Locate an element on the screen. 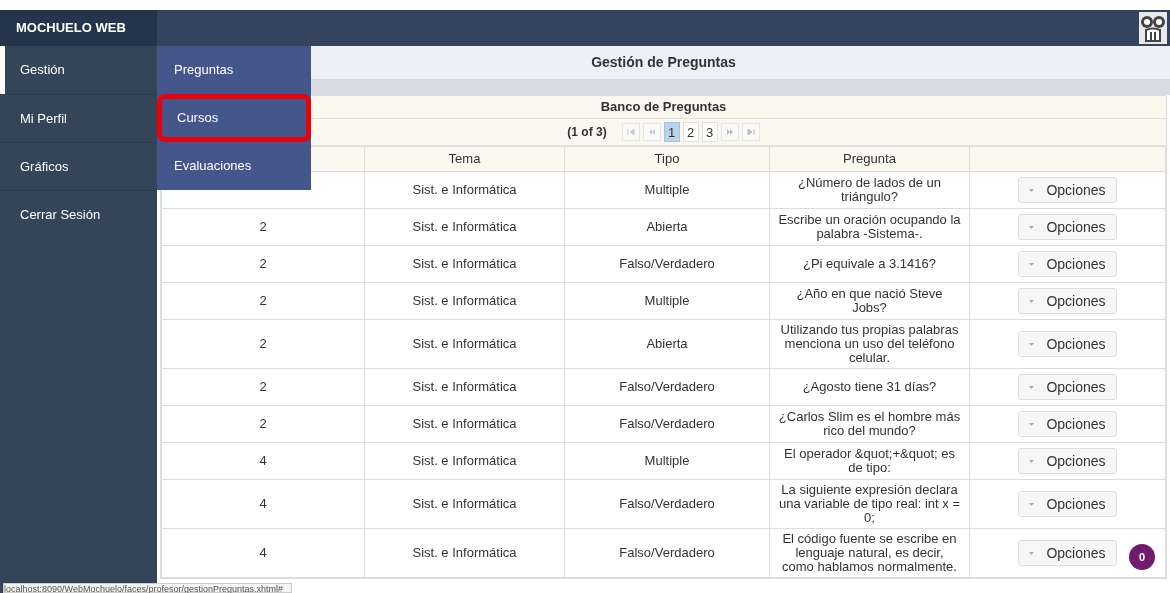  page-report: (1 of 3) is located at coordinates (587, 132).